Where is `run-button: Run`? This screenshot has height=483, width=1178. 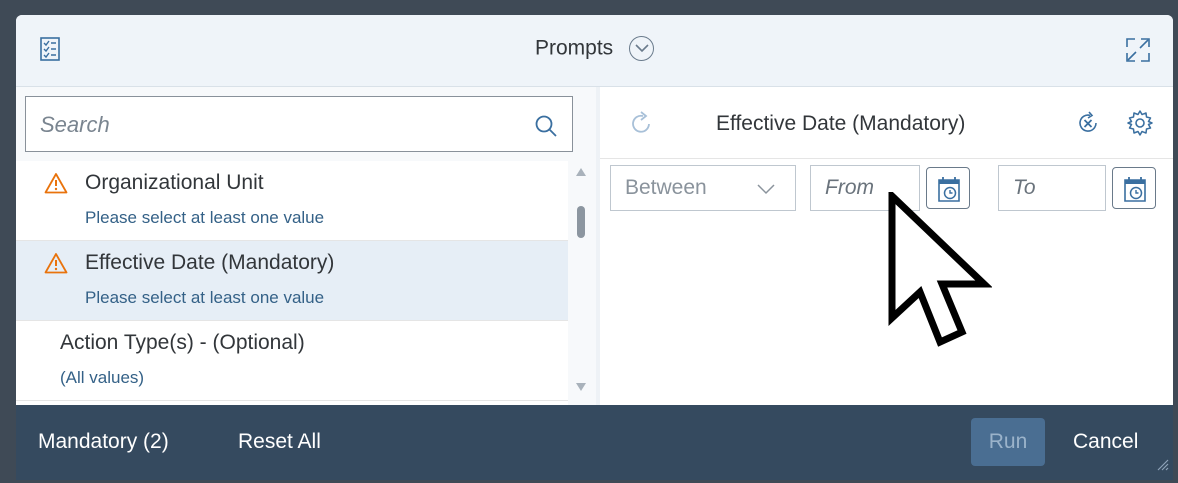 run-button: Run is located at coordinates (1008, 442).